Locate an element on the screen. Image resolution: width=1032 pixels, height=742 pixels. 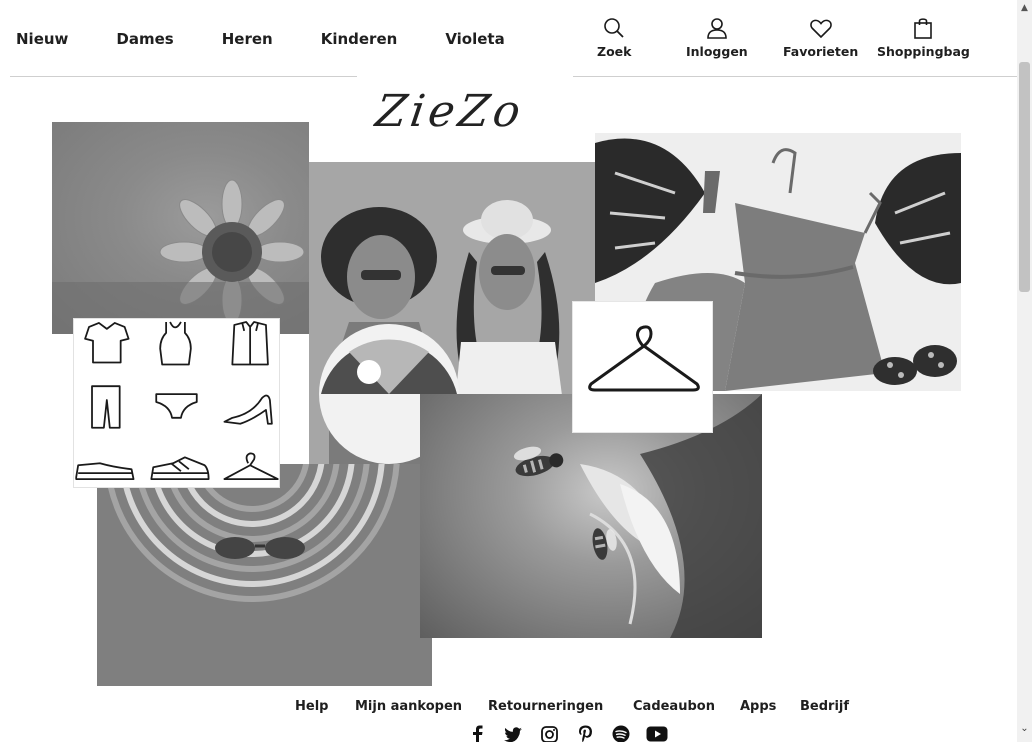
nav-item-violeta: Violeta is located at coordinates (474, 39).